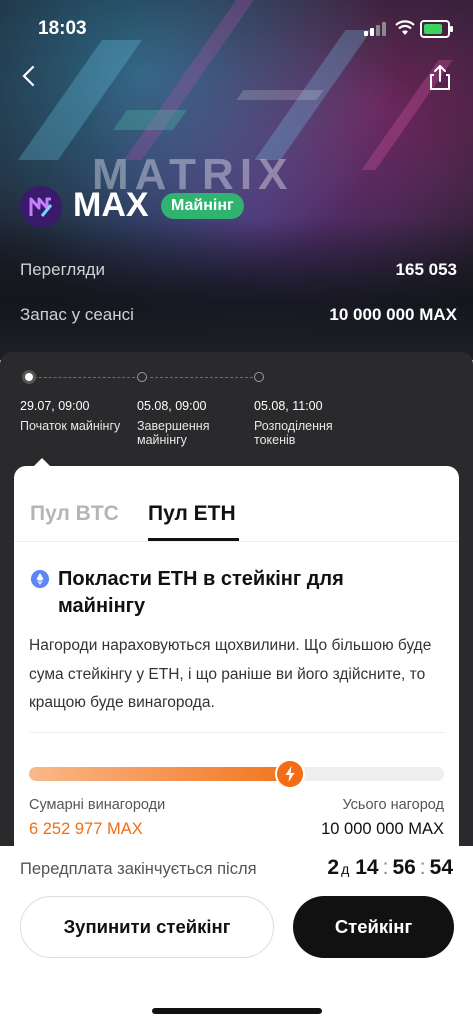  What do you see at coordinates (345, 869) in the screenshot?
I see `countdown-days-unit: д` at bounding box center [345, 869].